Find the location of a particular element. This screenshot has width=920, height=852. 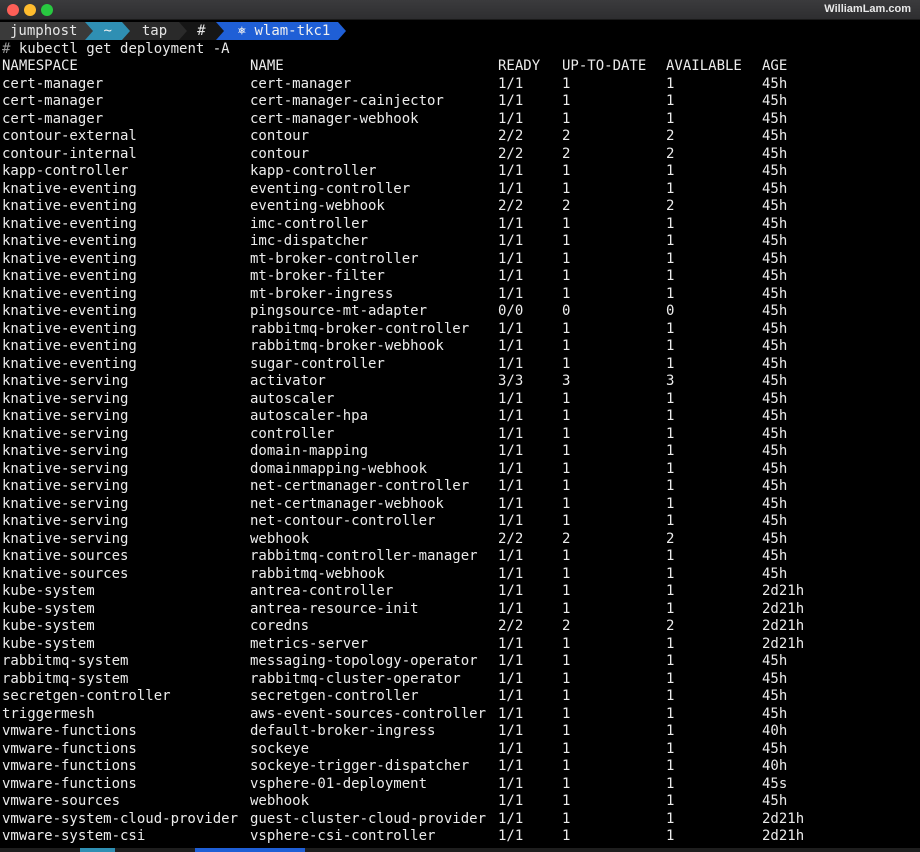

cell-name: rabbitmq-broker-webhook is located at coordinates (347, 346).